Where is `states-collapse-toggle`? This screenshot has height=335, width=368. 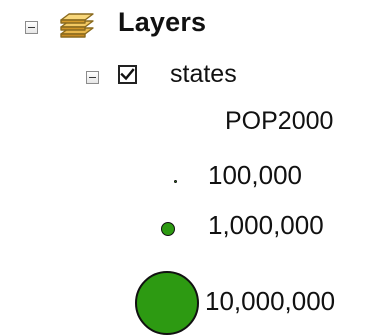
states-collapse-toggle is located at coordinates (92, 77).